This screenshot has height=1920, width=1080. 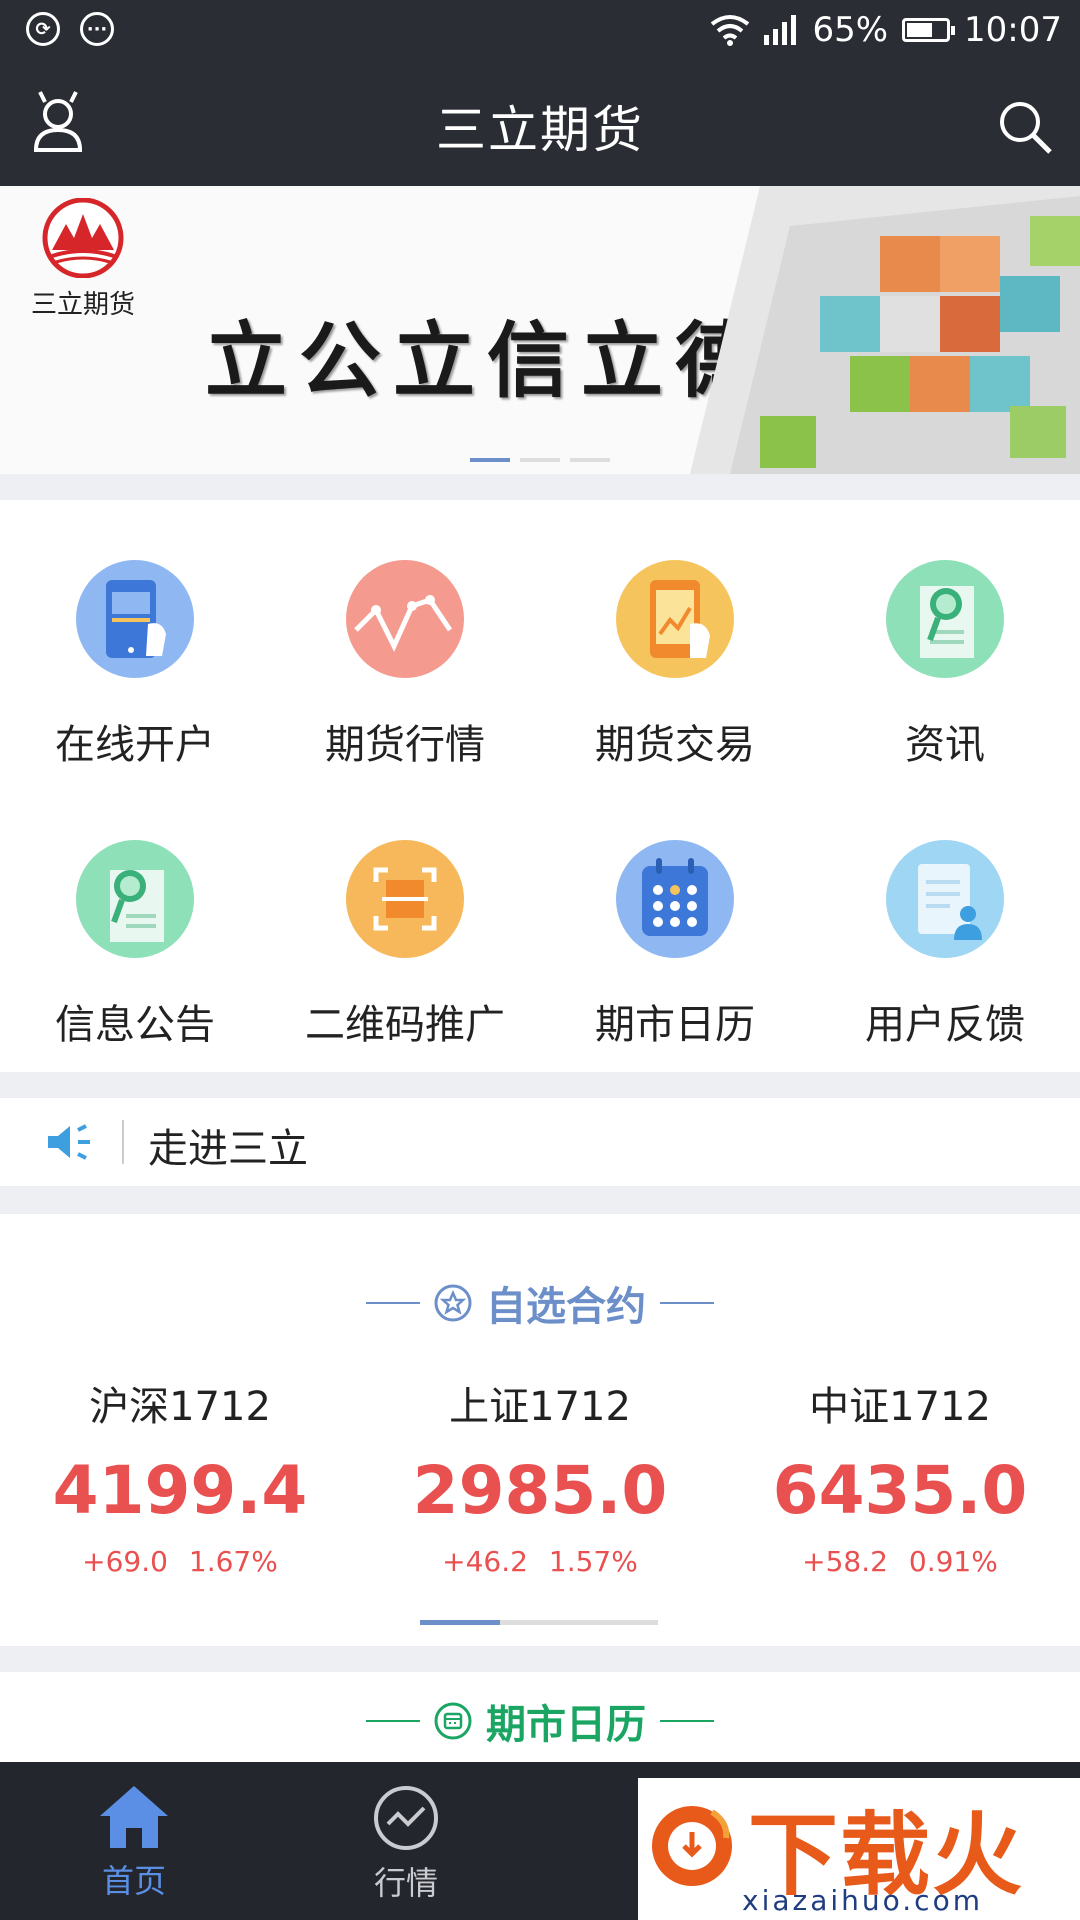 I want to click on site-watermark: 下载火 xiazaihuo.com, so click(x=859, y=1849).